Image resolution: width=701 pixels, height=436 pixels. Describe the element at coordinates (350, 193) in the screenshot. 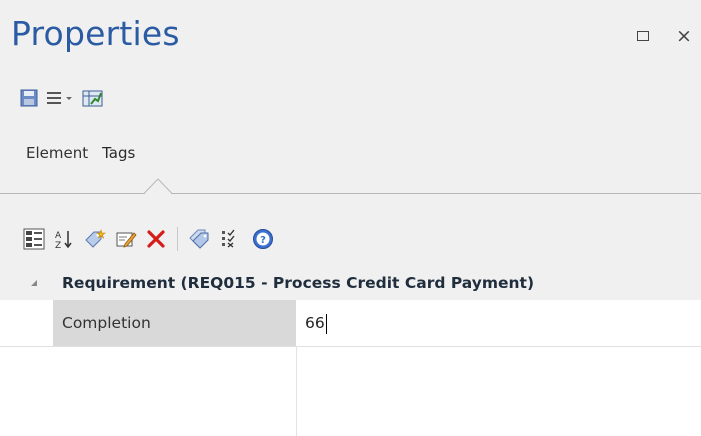

I see `tab-underline` at that location.